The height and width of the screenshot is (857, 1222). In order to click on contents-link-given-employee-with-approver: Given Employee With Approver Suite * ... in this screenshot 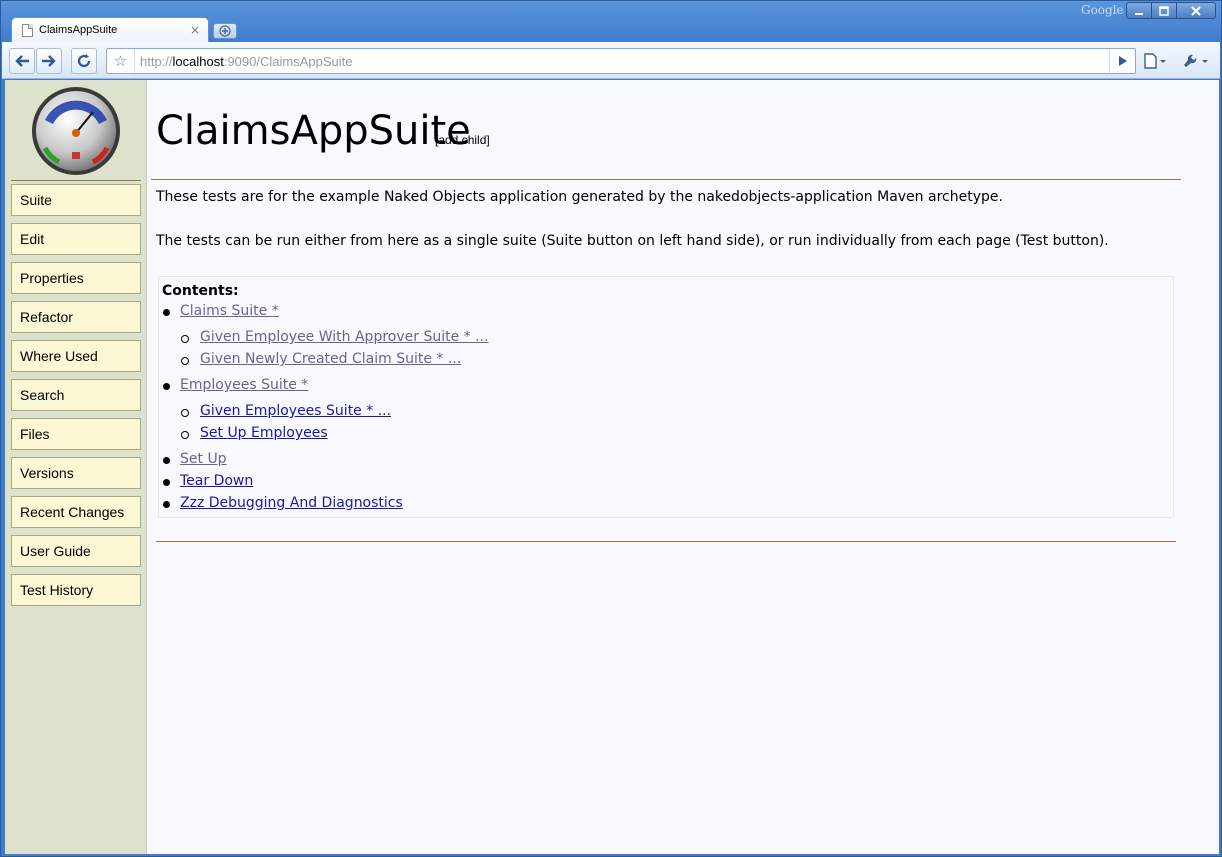, I will do `click(344, 337)`.